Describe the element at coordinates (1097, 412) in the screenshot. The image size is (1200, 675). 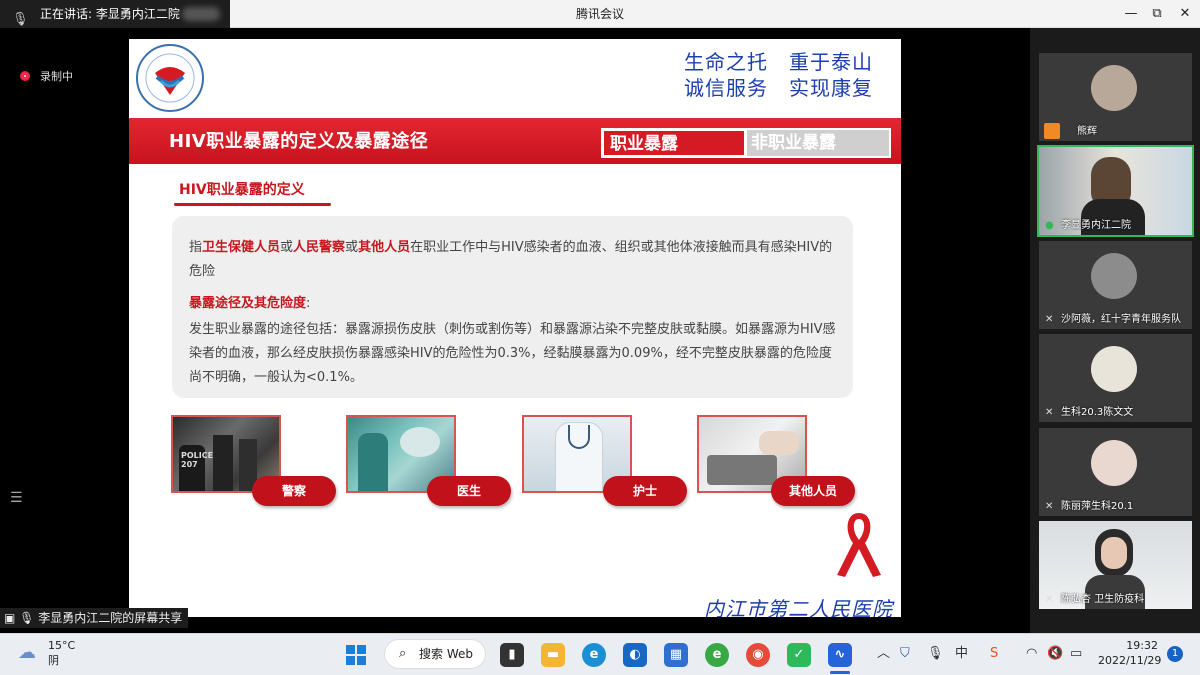
I see `participant-name: 生科20.3陈文文` at that location.